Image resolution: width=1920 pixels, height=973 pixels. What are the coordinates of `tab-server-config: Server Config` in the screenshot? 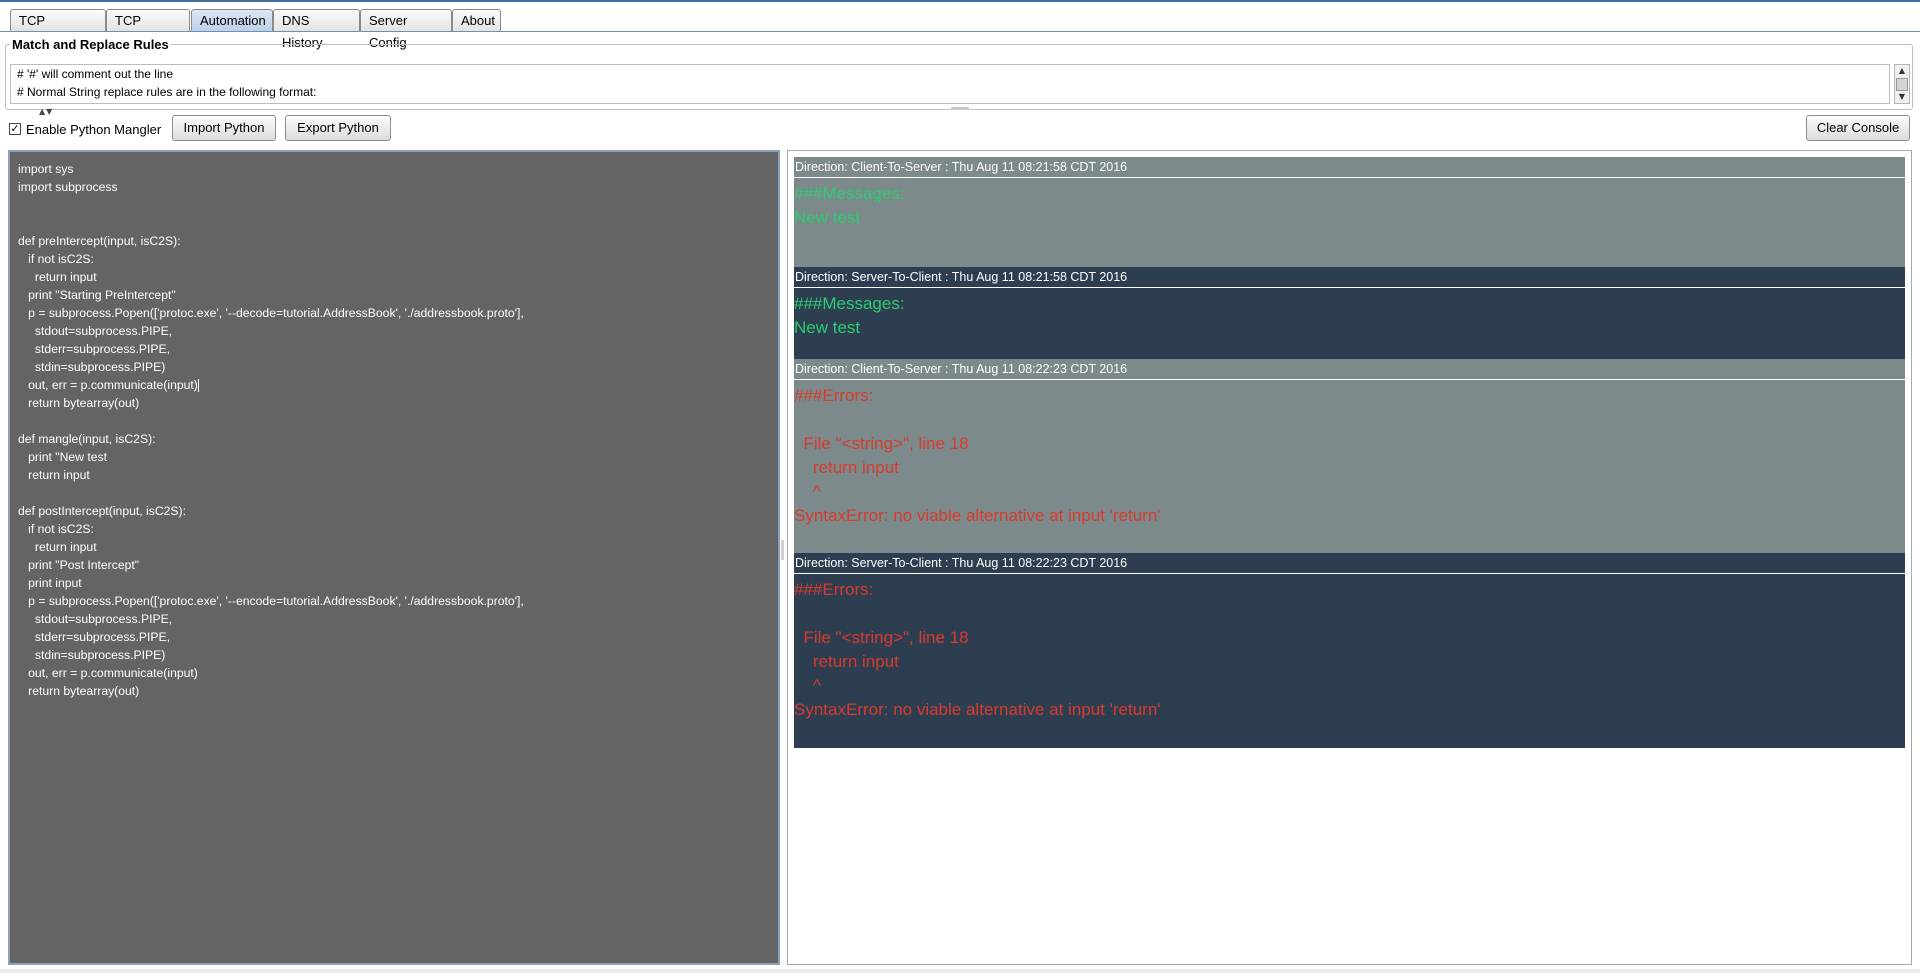 It's located at (406, 29).